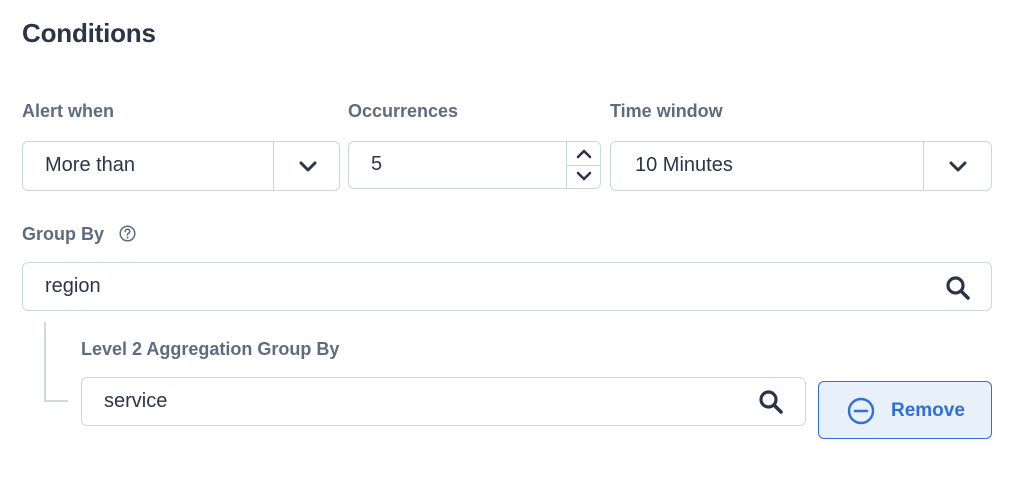 The width and height of the screenshot is (1024, 480). What do you see at coordinates (90, 165) in the screenshot?
I see `alert-when-value: More than` at bounding box center [90, 165].